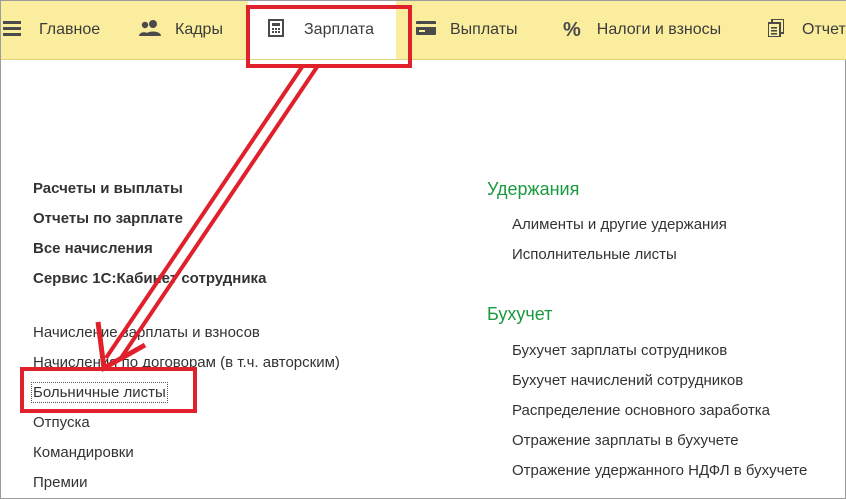 Image resolution: width=846 pixels, height=499 pixels. I want to click on section-taxes: % Налоги и взносы, so click(655, 30).